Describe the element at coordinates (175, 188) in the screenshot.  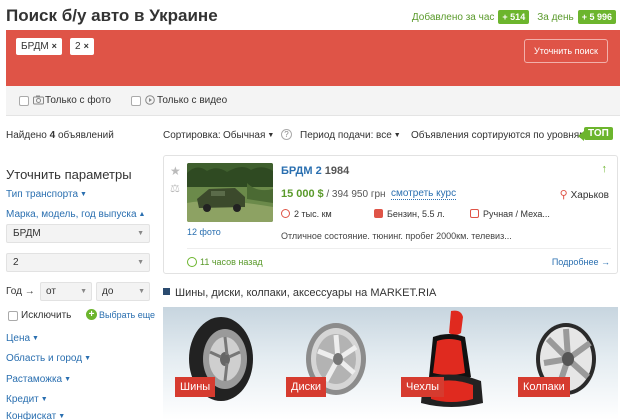
I see `compare-icon: ⚖` at that location.